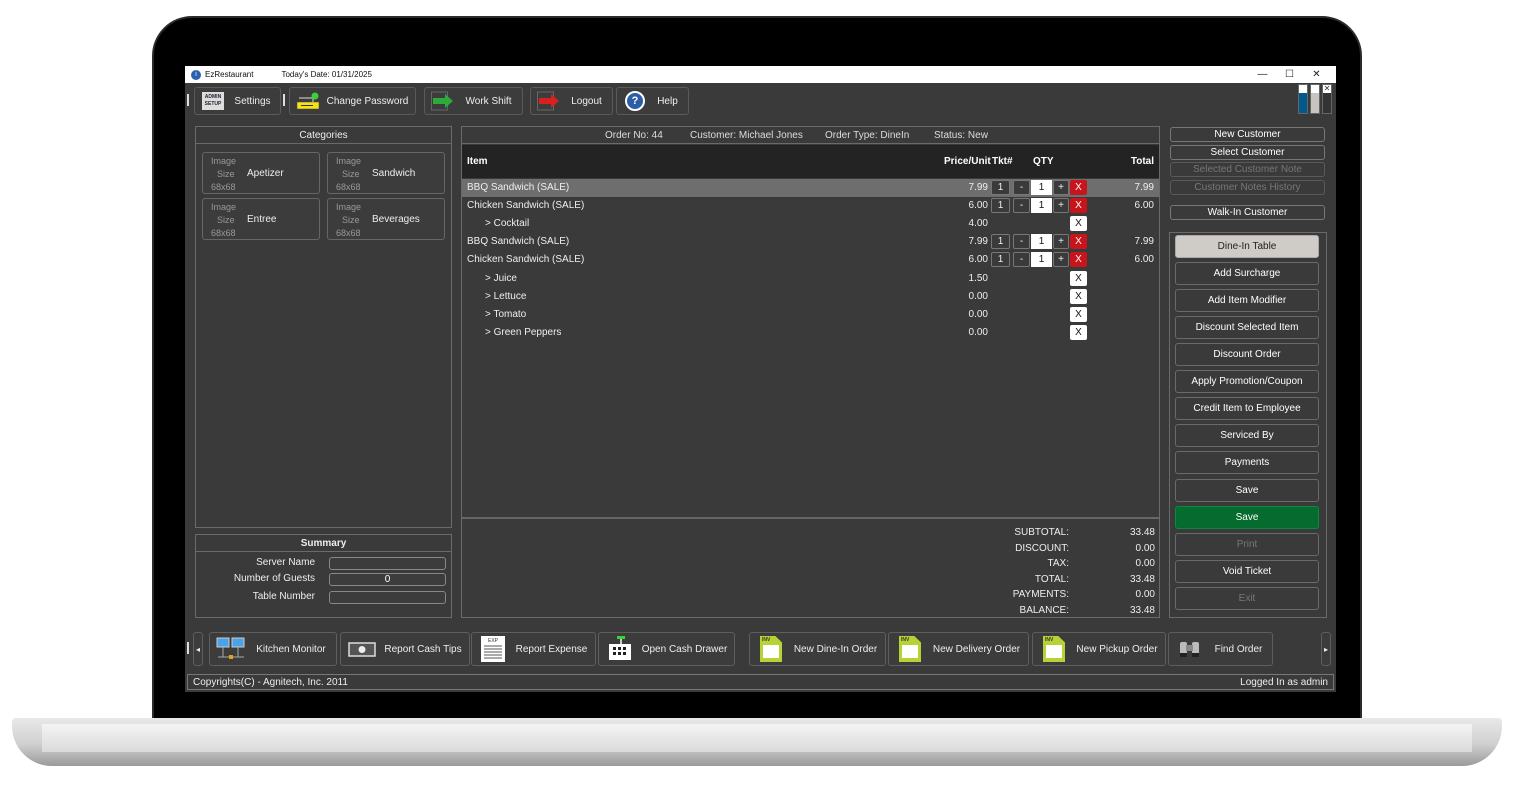 Image resolution: width=1524 pixels, height=795 pixels. I want to click on app-title: EzRestaurant, so click(229, 74).